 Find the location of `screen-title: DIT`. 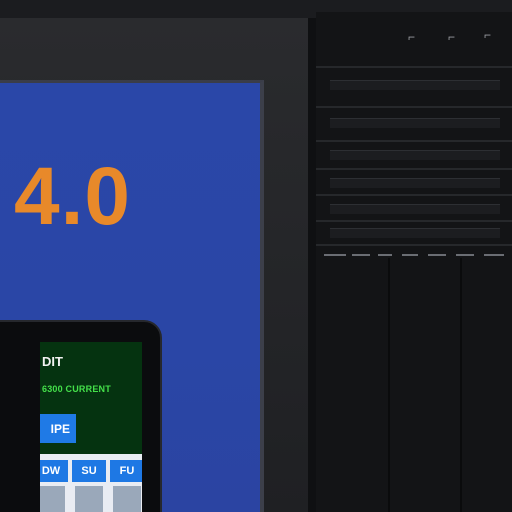

screen-title: DIT is located at coordinates (52, 361).